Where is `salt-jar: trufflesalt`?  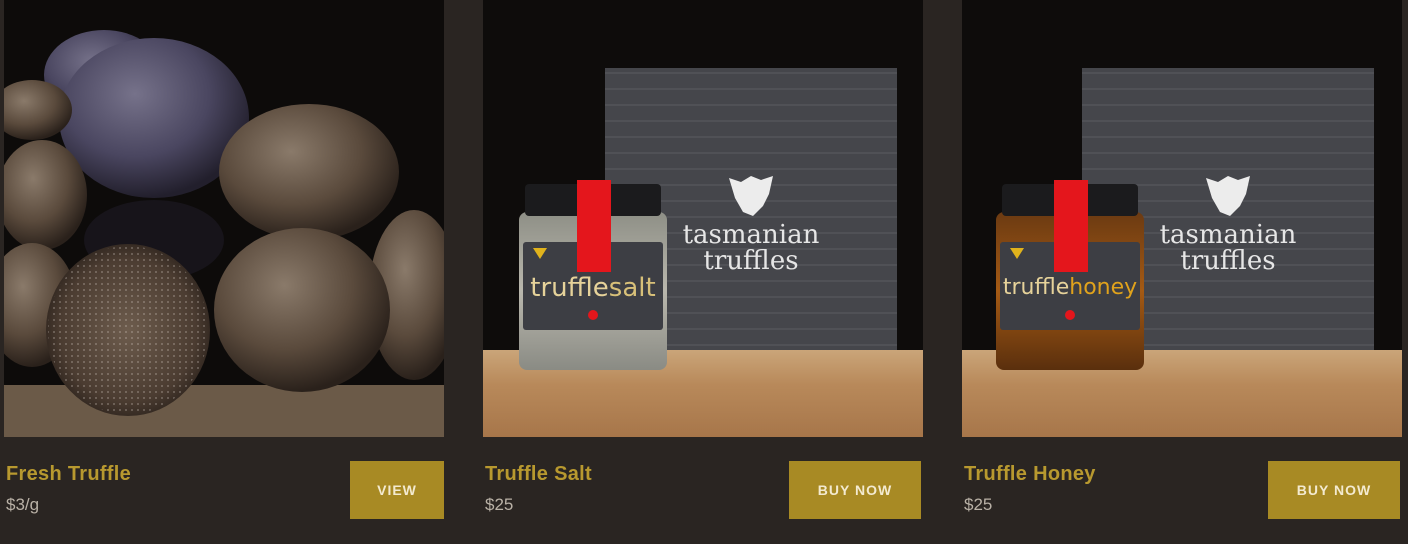 salt-jar: trufflesalt is located at coordinates (593, 275).